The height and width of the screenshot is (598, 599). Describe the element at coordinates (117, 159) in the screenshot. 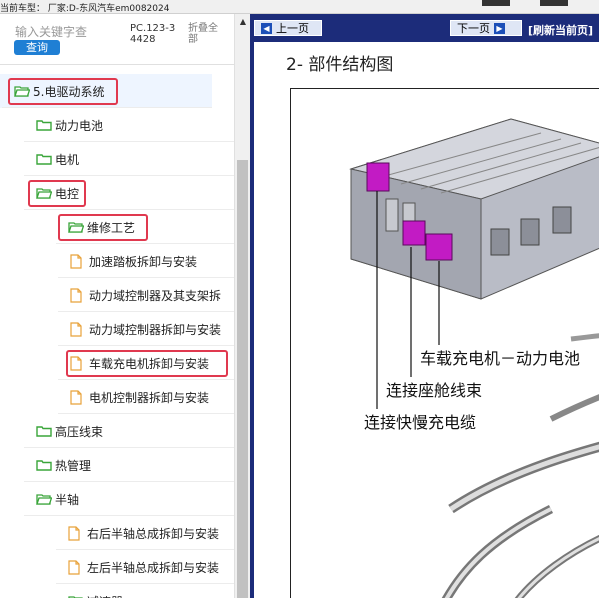

I see `tree-folder-item: 电机` at that location.